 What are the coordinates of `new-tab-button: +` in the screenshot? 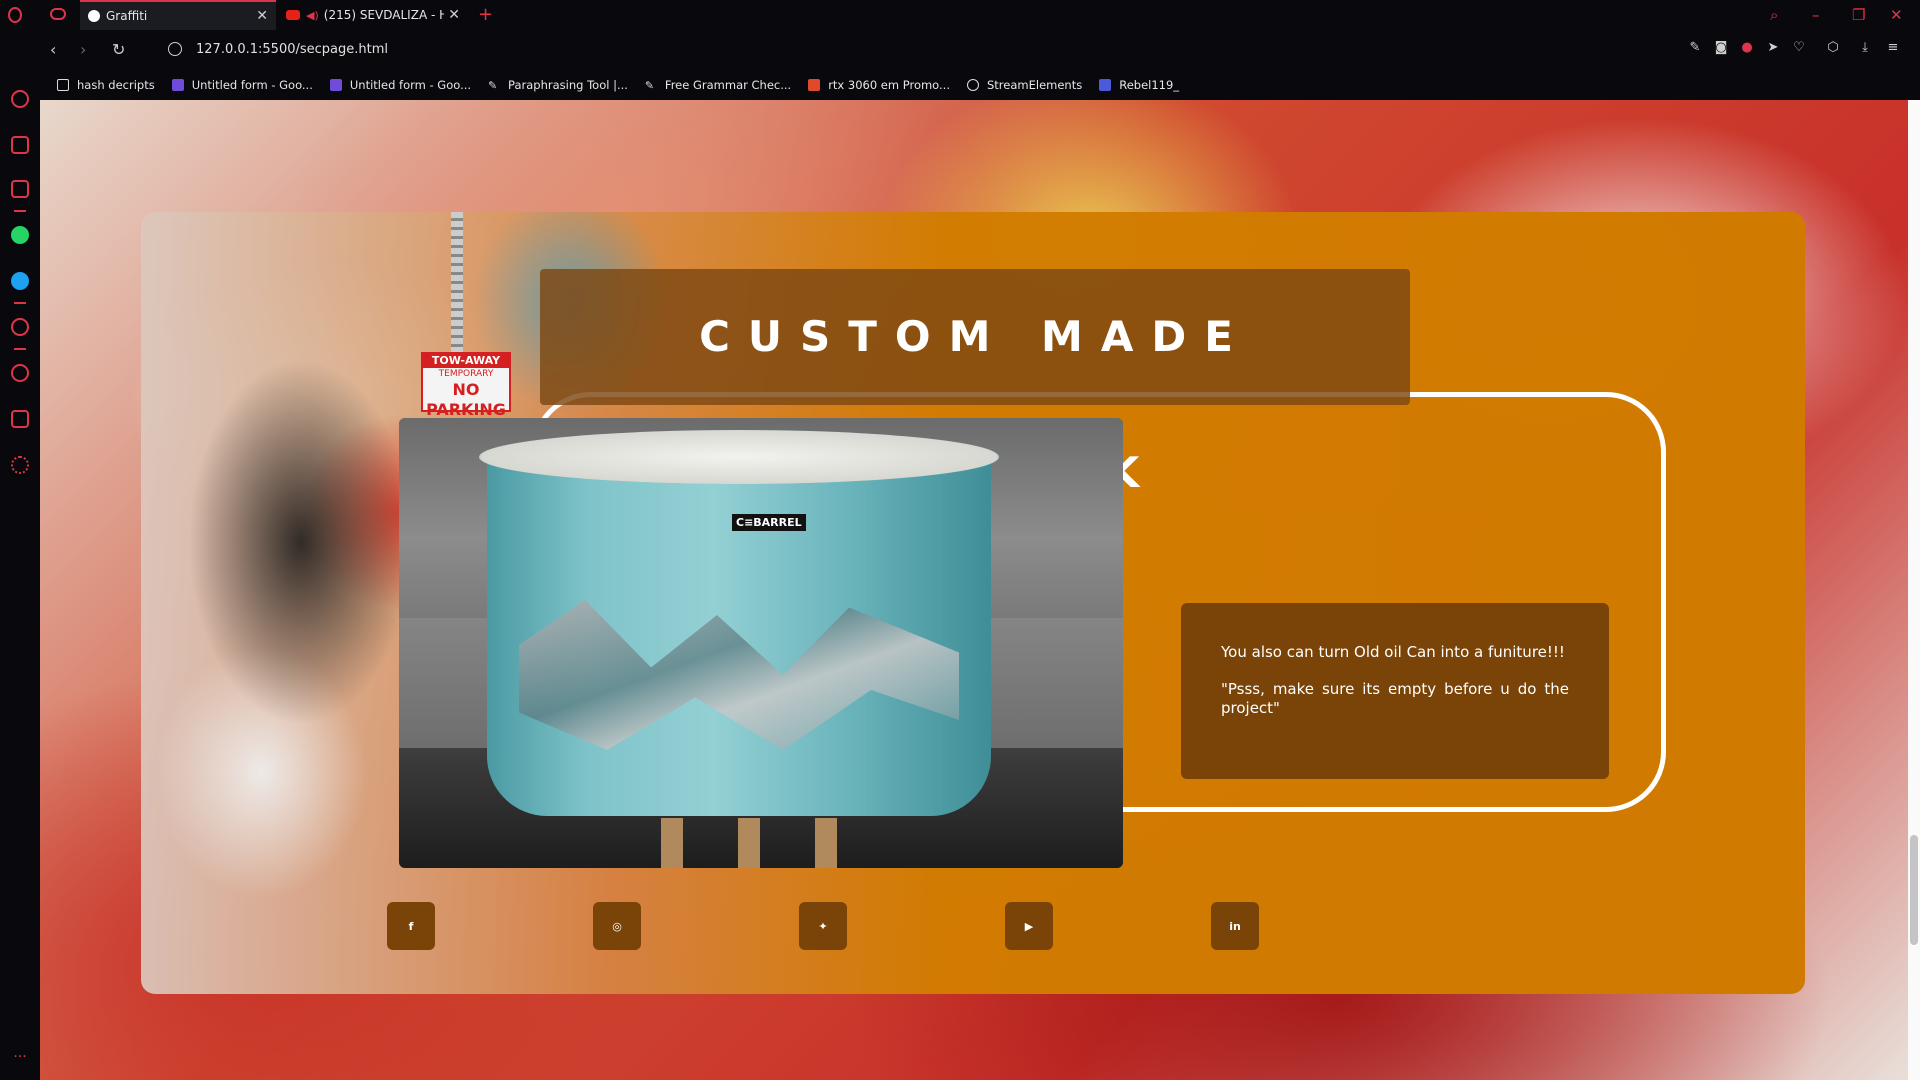 It's located at (485, 14).